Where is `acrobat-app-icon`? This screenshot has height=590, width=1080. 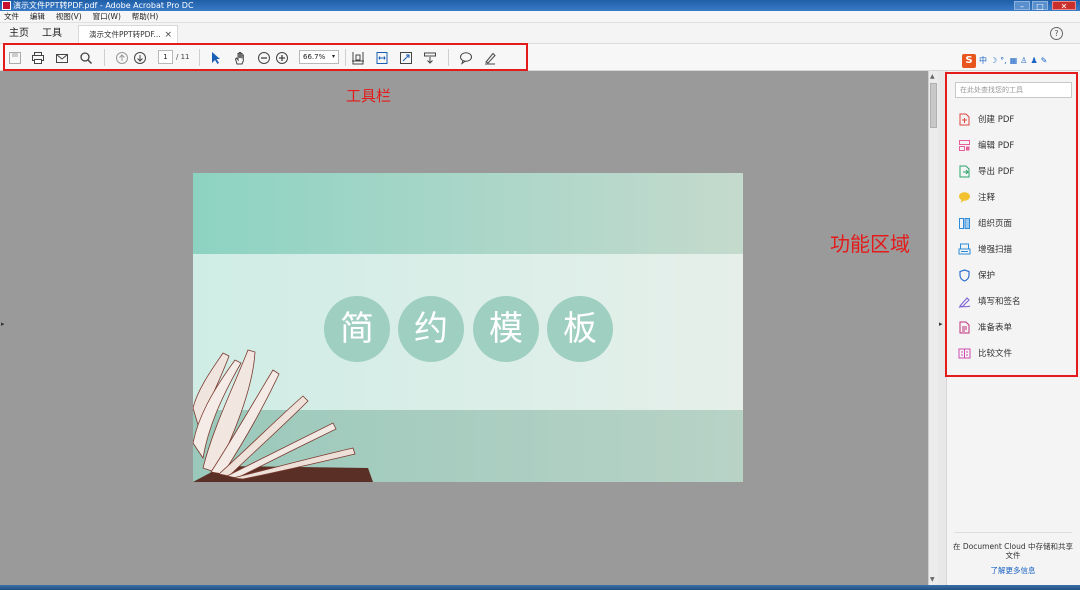
acrobat-app-icon is located at coordinates (6, 5).